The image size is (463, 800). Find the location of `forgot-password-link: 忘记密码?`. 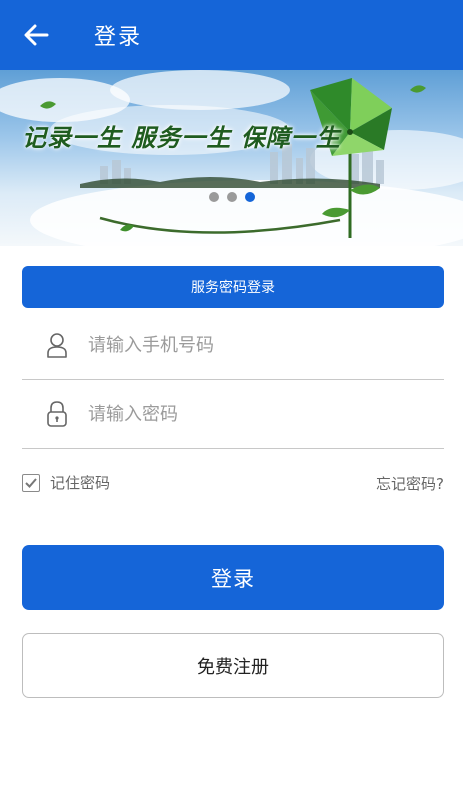

forgot-password-link: 忘记密码? is located at coordinates (410, 483).